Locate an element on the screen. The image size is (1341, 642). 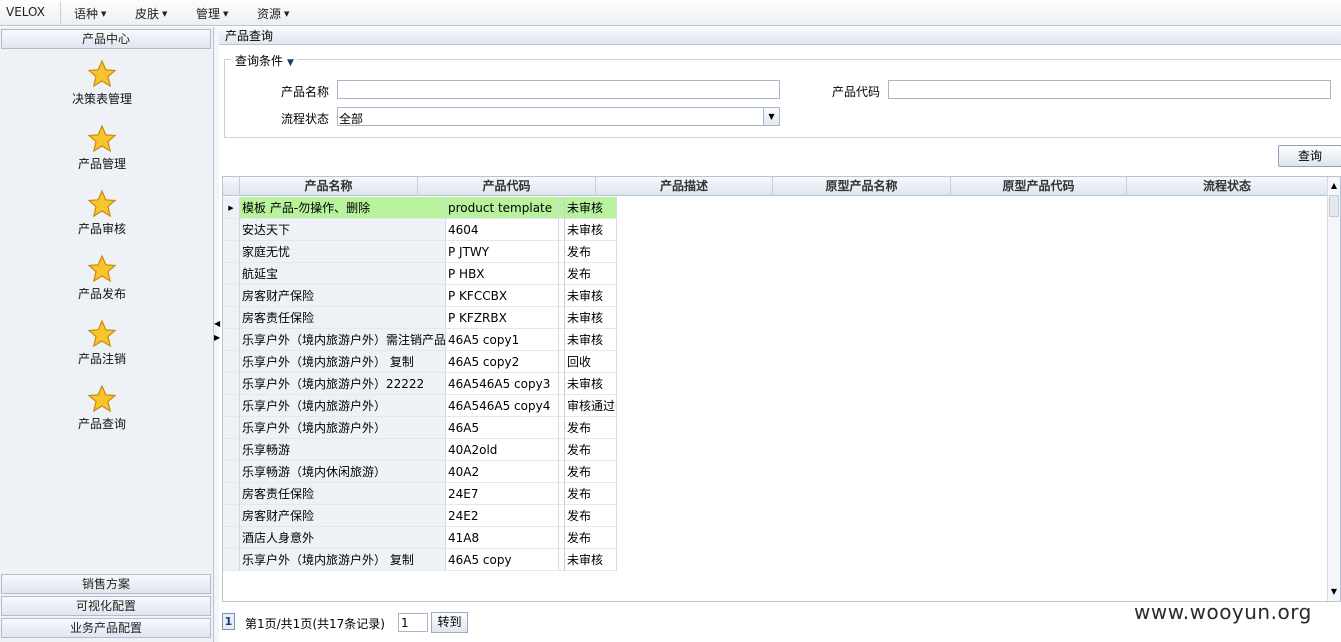
chevron-down-icon: ▼ is located at coordinates (771, 116).